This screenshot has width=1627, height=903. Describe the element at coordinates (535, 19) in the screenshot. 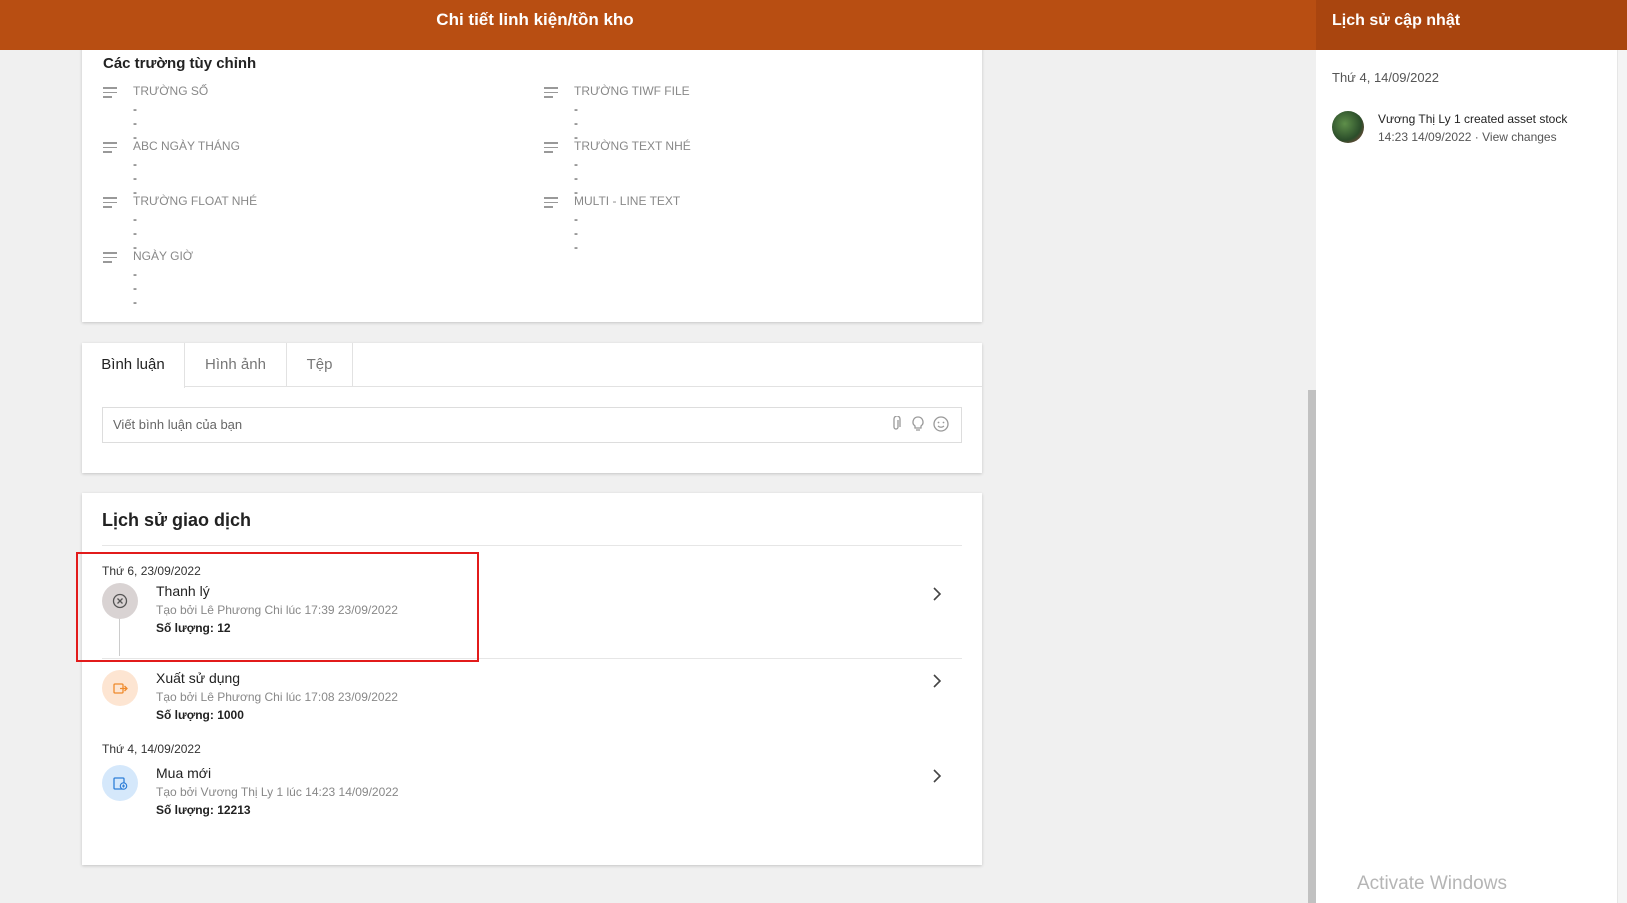

I see `page-title: Chi tiết linh kiện/tồn kho` at that location.